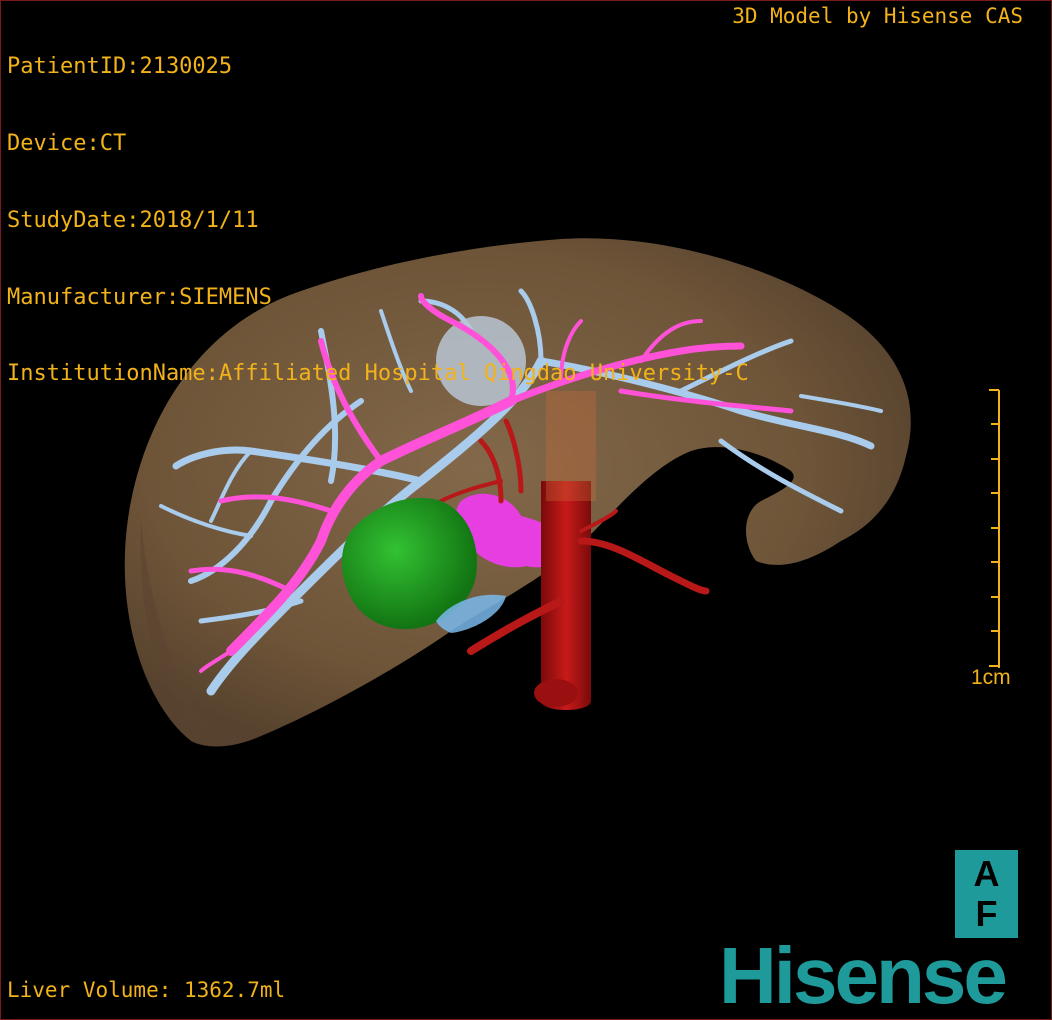  What do you see at coordinates (566, 595) in the screenshot?
I see `inferior-vena-cava` at bounding box center [566, 595].